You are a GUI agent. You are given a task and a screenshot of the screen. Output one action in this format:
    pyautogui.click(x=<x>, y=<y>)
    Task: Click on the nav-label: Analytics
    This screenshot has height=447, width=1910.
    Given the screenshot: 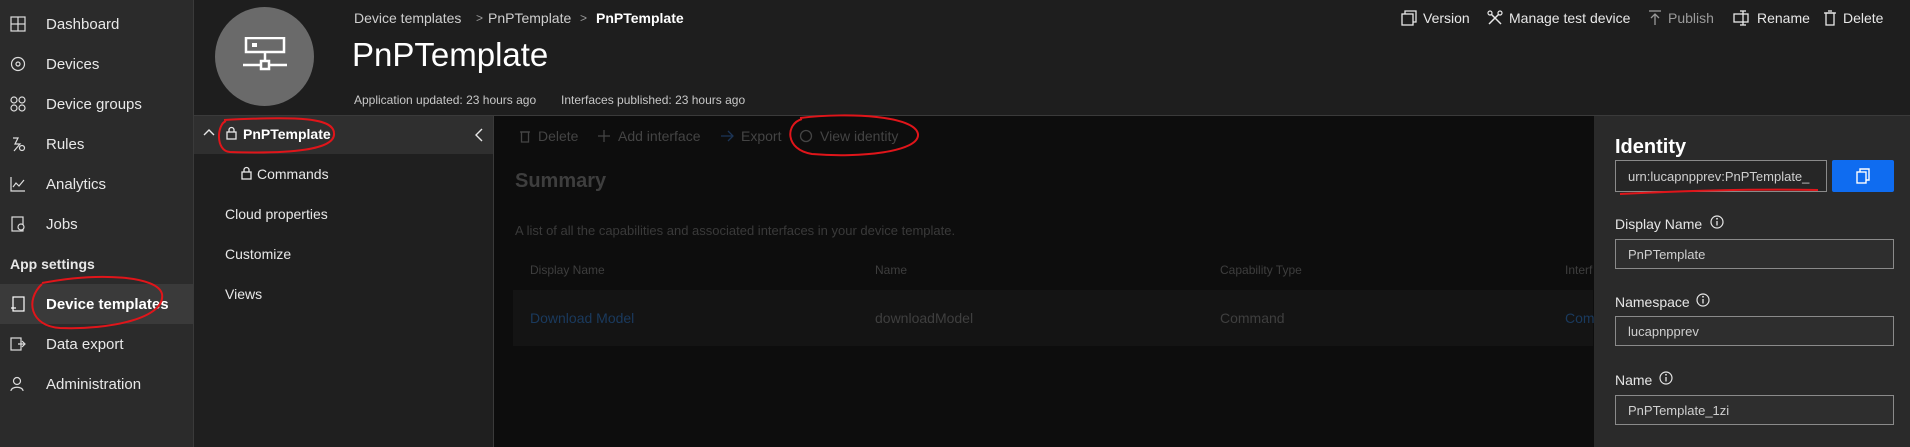 What is the action you would take?
    pyautogui.click(x=76, y=184)
    